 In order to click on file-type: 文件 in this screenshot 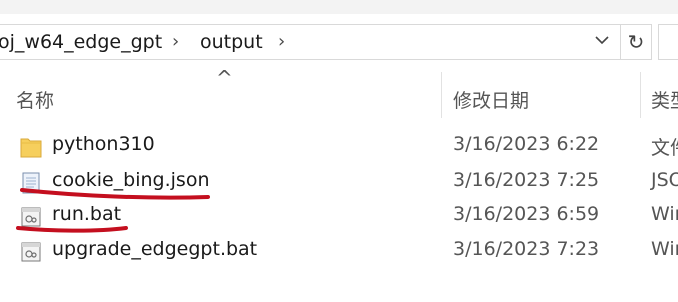, I will do `click(664, 148)`.